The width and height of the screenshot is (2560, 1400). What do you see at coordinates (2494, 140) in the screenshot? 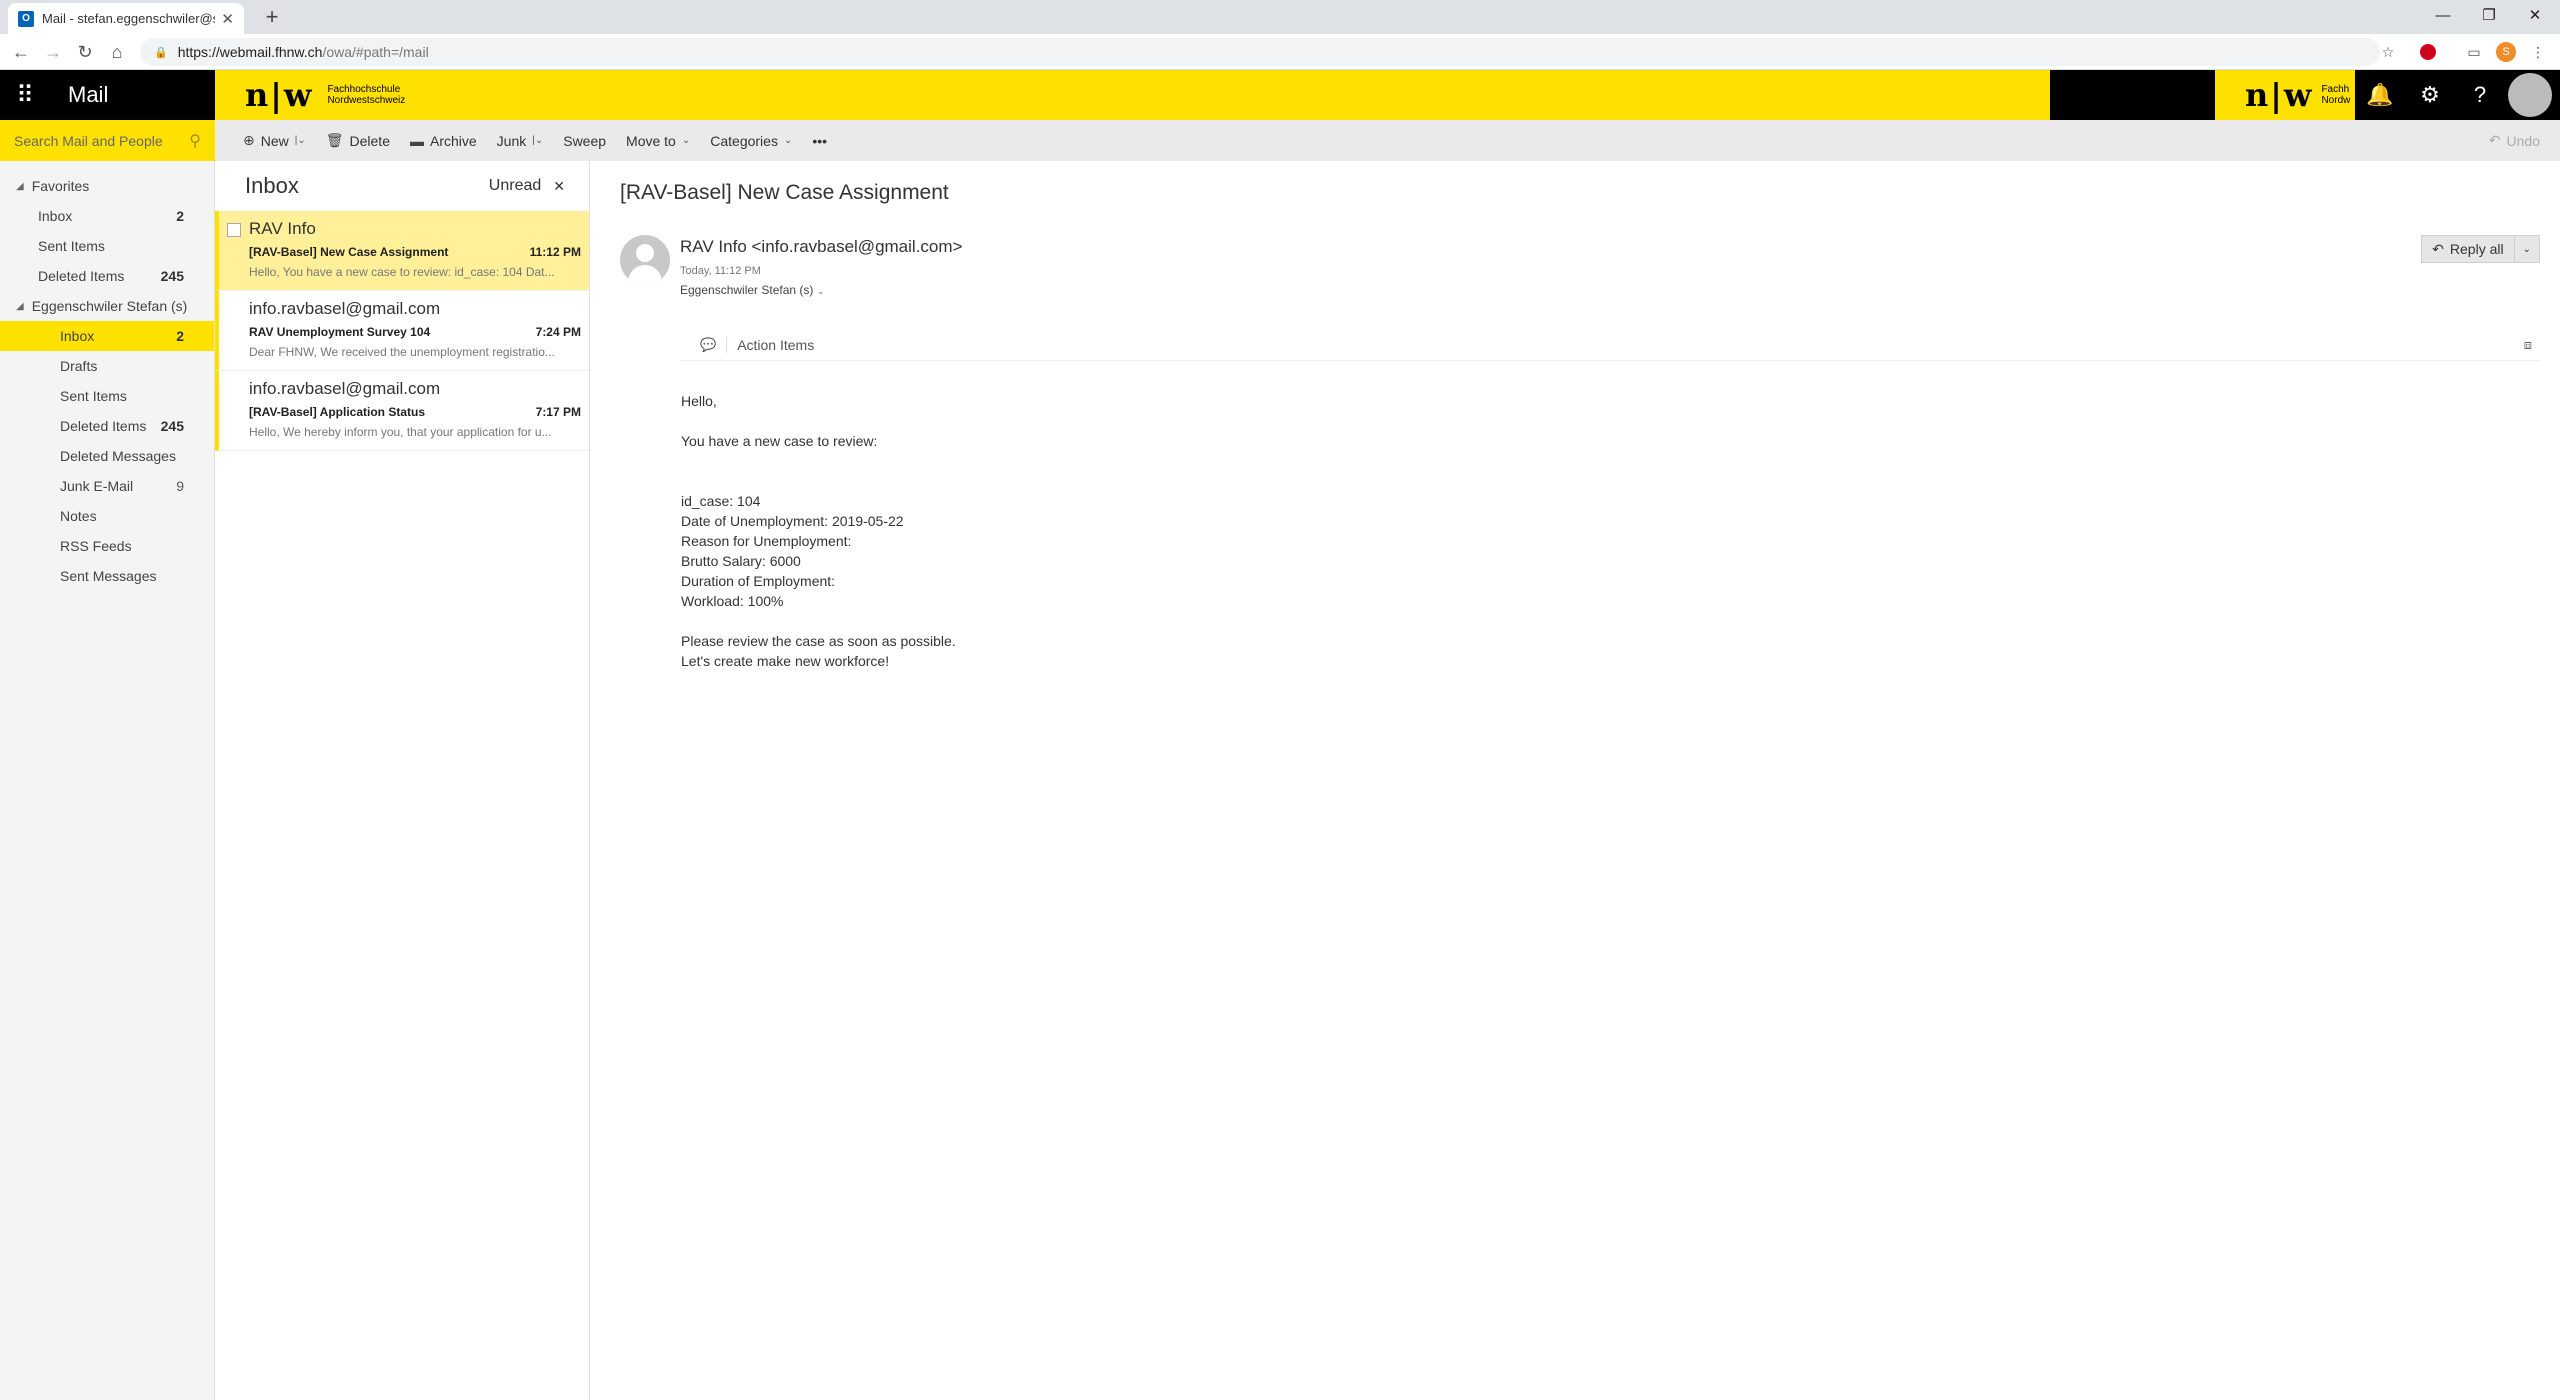
I see `undo-icon: ↶` at bounding box center [2494, 140].